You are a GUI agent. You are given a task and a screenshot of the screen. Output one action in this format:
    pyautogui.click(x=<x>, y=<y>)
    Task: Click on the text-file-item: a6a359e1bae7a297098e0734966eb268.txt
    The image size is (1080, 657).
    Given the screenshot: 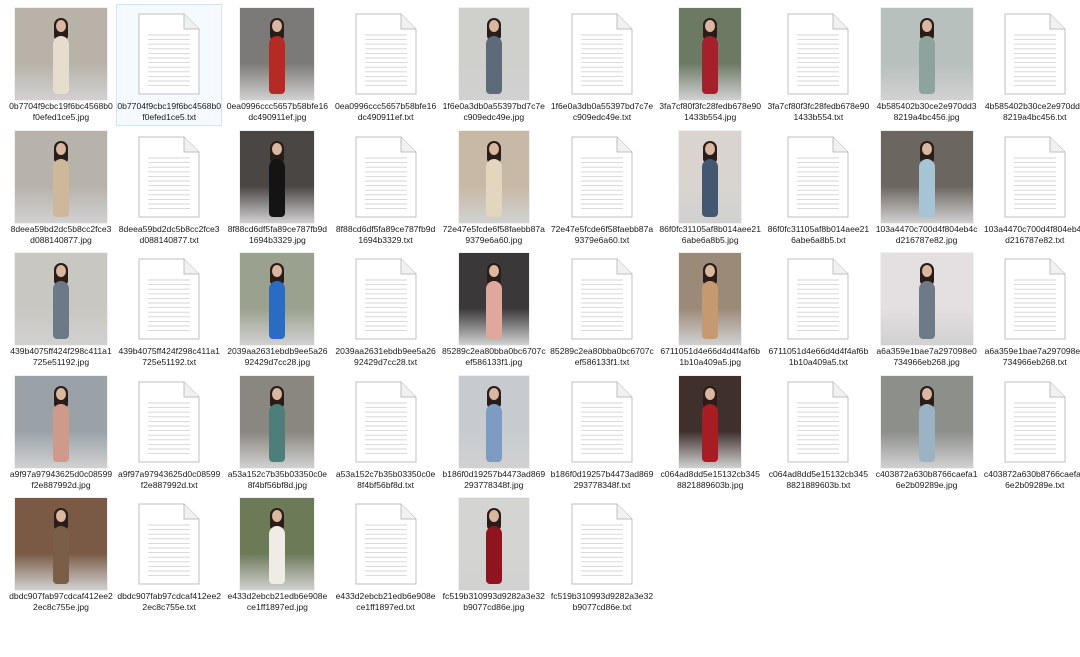 What is the action you would take?
    pyautogui.click(x=1031, y=310)
    